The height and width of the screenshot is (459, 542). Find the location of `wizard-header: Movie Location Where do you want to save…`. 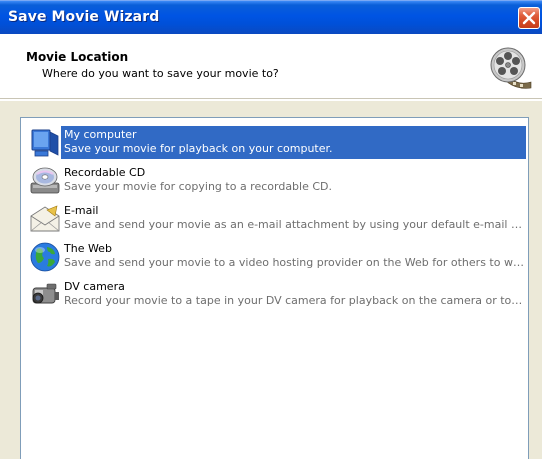

wizard-header: Movie Location Where do you want to save… is located at coordinates (271, 66).